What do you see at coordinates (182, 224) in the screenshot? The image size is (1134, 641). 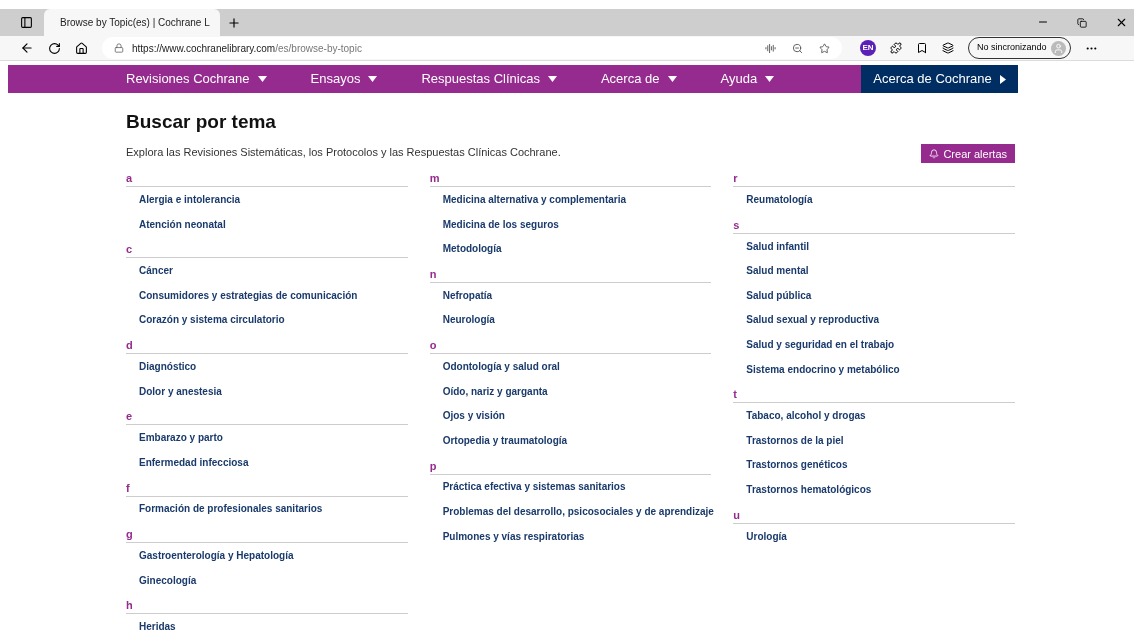 I see `topic-link: Atención neonatal` at bounding box center [182, 224].